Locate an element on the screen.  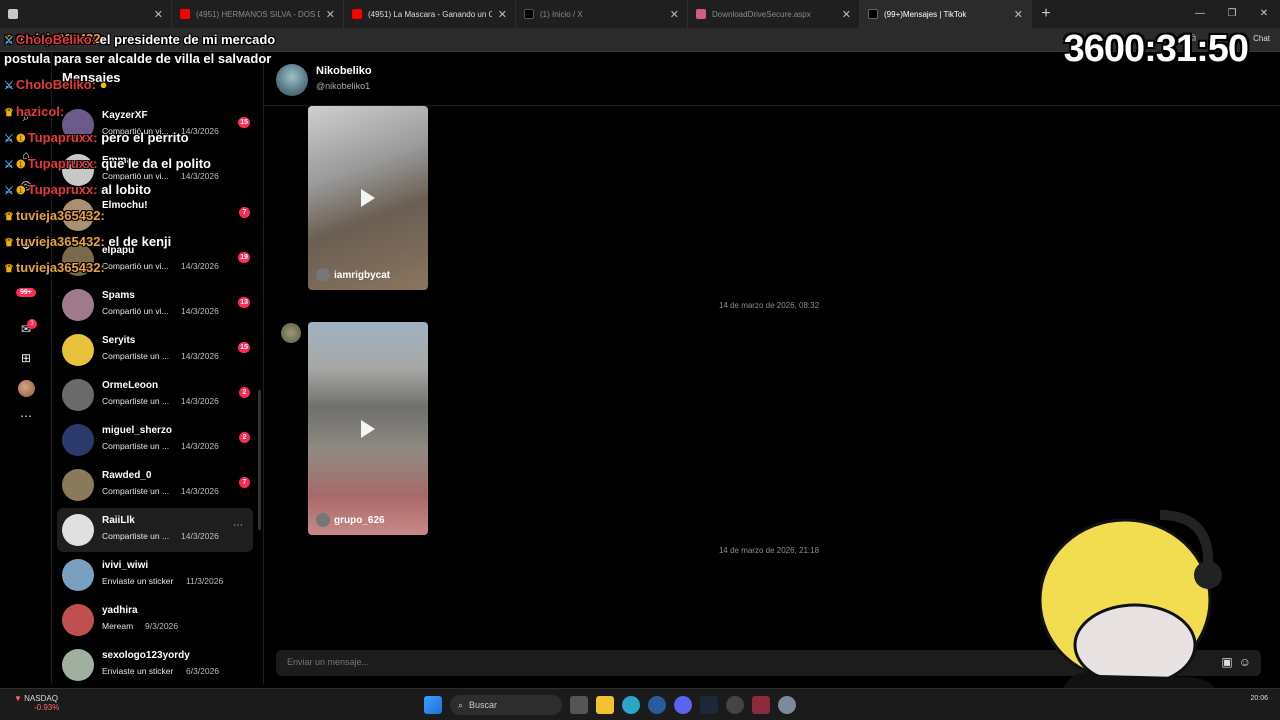
overlay-chat-line: ♛ hazicol: is located at coordinates (34, 111).